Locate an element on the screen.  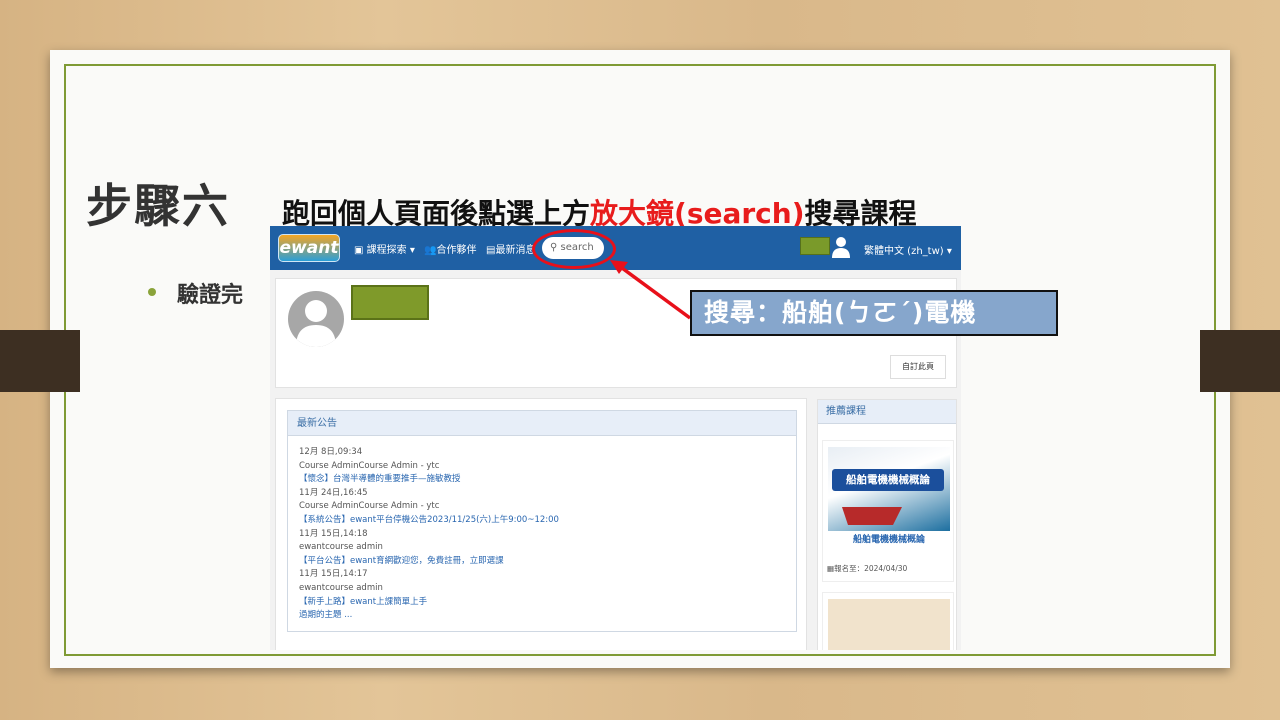
course-card: 船舶電機機械概論 船舶電機機械概論 ▦報名至：2024/04/30 is located at coordinates (888, 511).